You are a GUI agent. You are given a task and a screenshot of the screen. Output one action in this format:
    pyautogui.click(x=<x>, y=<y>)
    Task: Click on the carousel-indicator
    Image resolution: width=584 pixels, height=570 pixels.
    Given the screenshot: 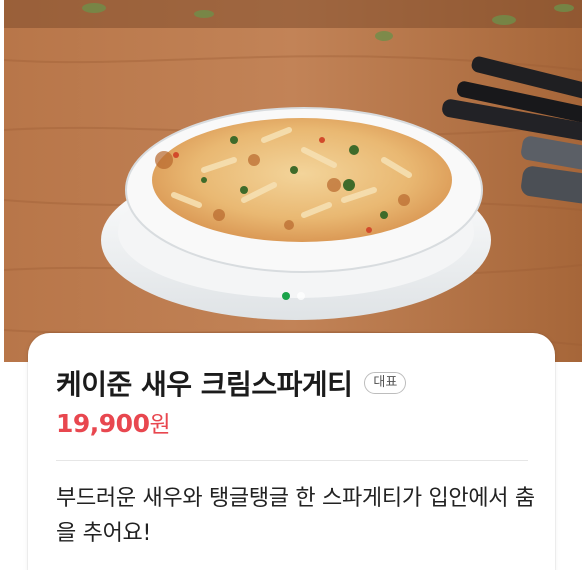 What is the action you would take?
    pyautogui.click(x=293, y=296)
    